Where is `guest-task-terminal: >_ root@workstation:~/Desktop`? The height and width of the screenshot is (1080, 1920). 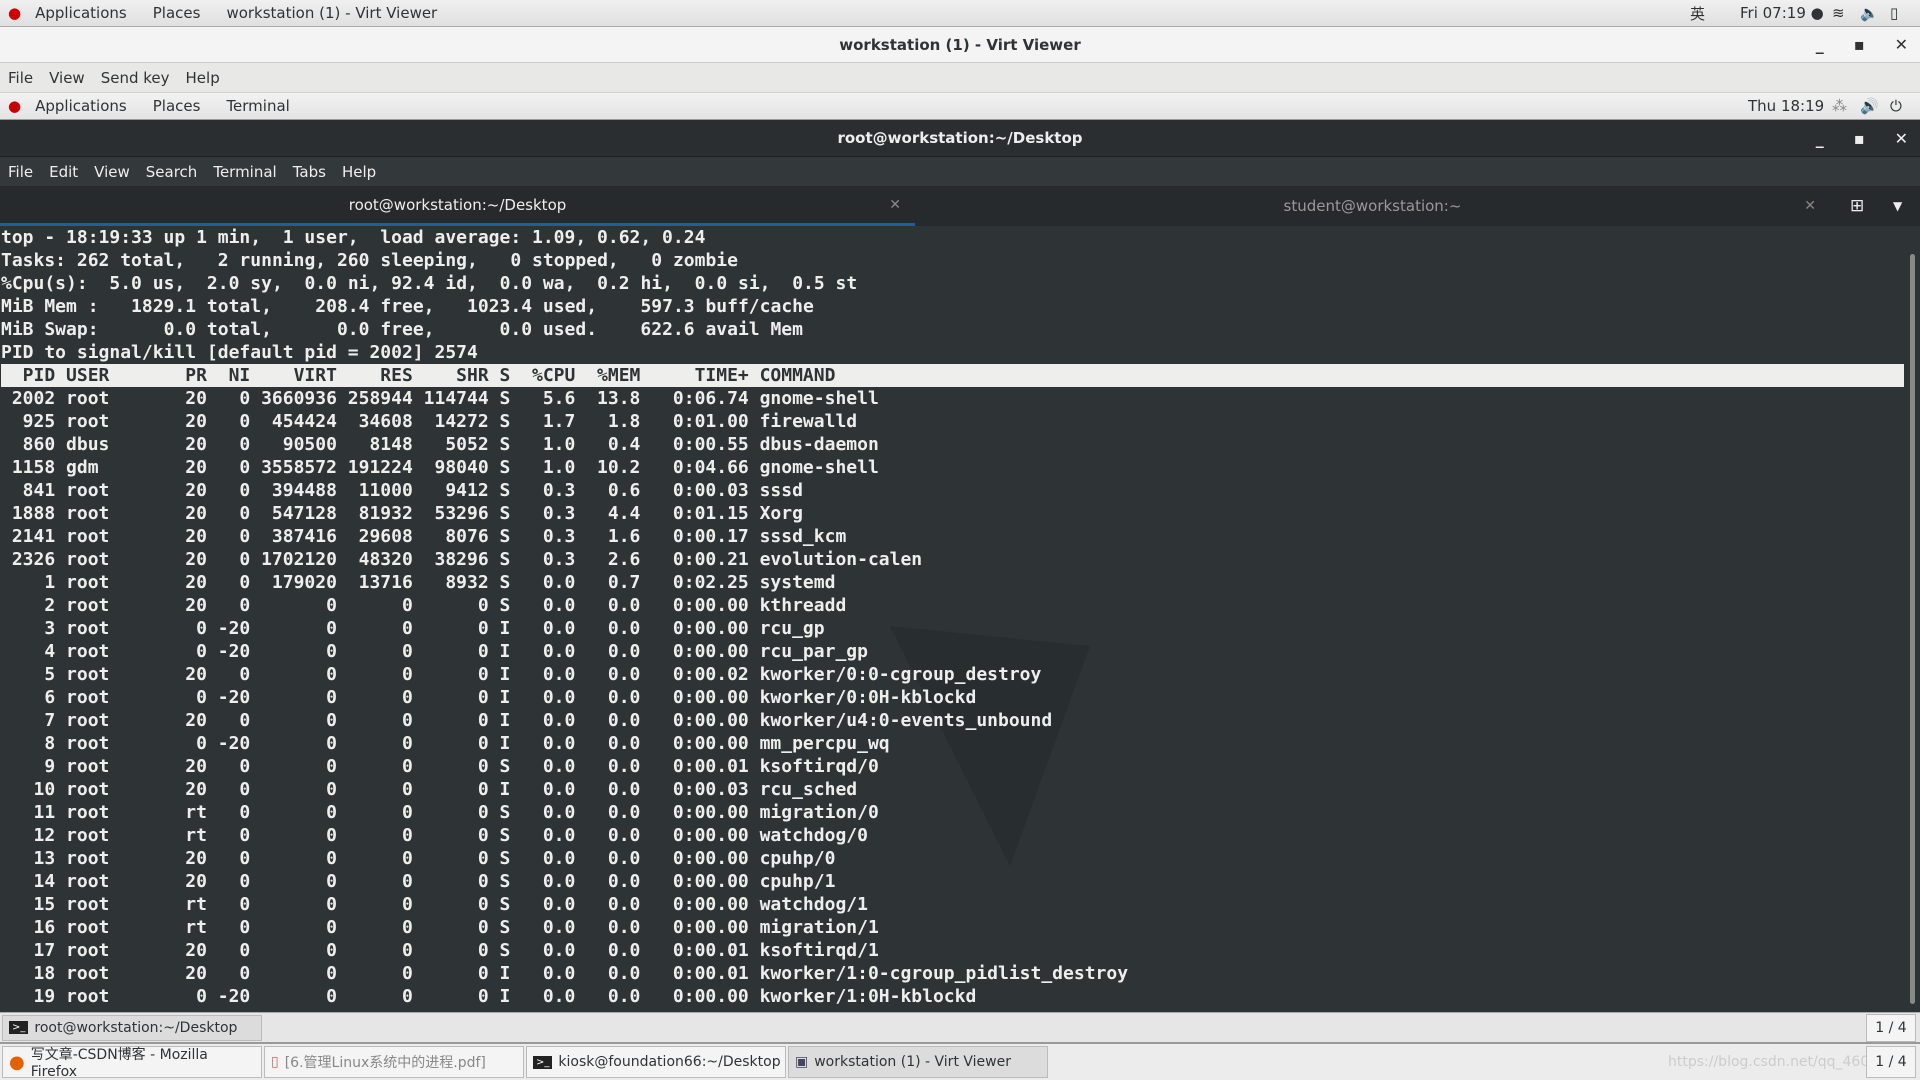 guest-task-terminal: >_ root@workstation:~/Desktop is located at coordinates (132, 1027).